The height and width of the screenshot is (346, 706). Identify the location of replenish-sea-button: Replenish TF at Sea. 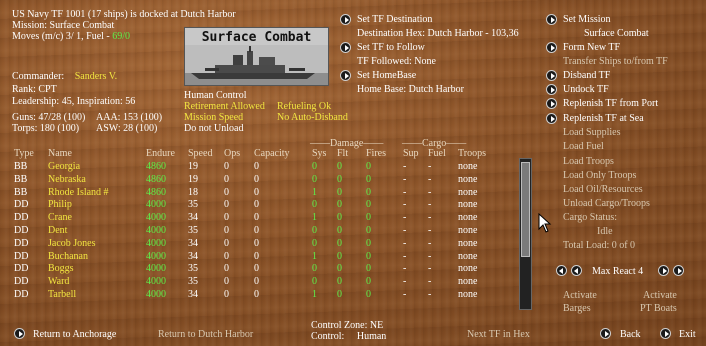
(603, 118).